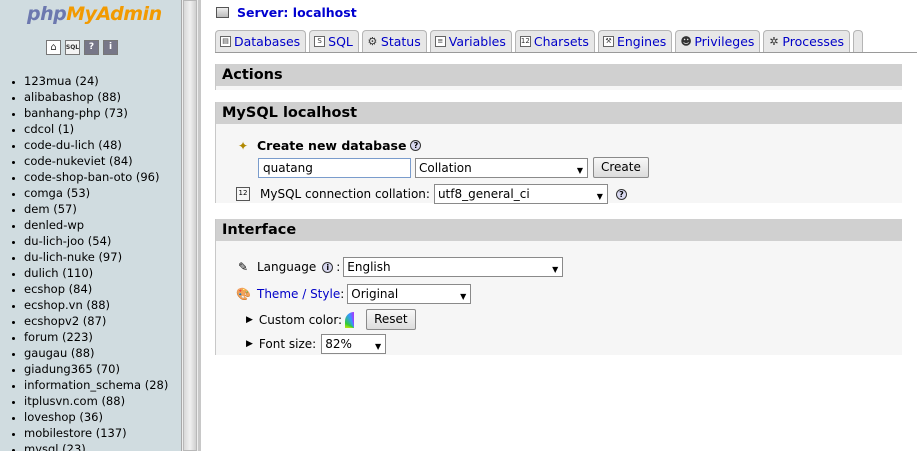 This screenshot has width=917, height=451. I want to click on reset-button: Reset, so click(391, 319).